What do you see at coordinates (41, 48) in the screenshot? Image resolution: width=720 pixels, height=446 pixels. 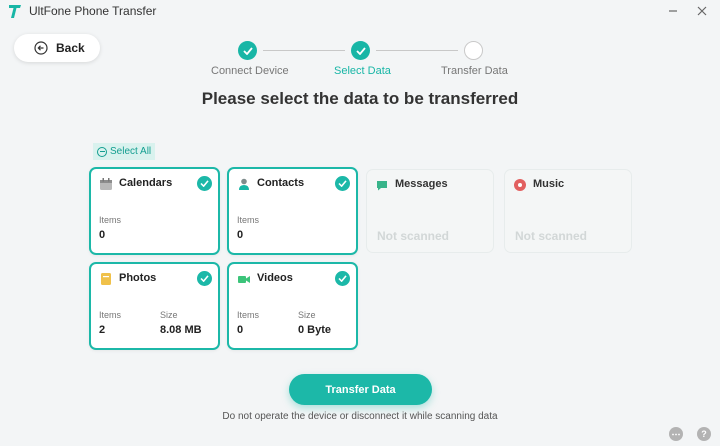 I see `arrow-left-circle-icon` at bounding box center [41, 48].